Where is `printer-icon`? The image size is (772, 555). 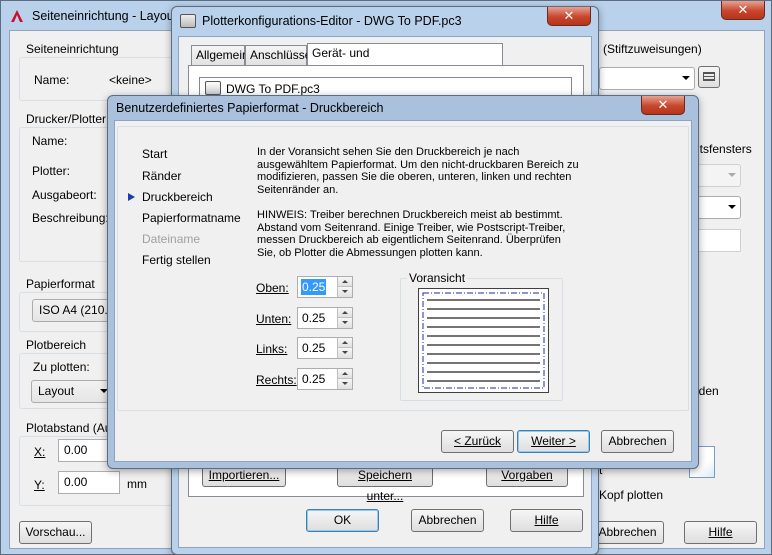 printer-icon is located at coordinates (213, 88).